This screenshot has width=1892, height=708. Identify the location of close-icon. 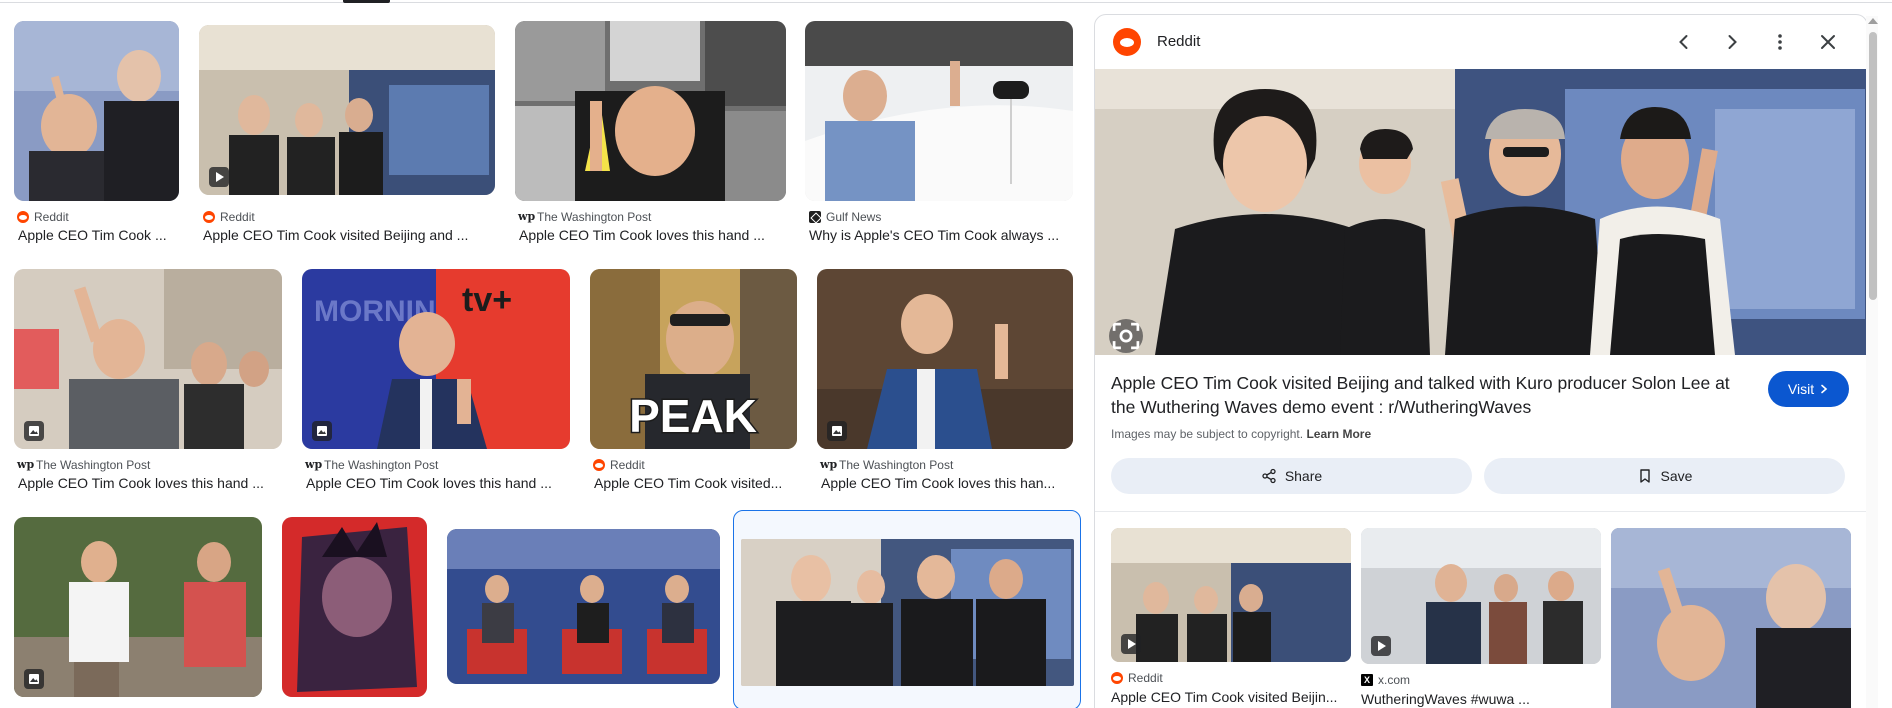
(1828, 42).